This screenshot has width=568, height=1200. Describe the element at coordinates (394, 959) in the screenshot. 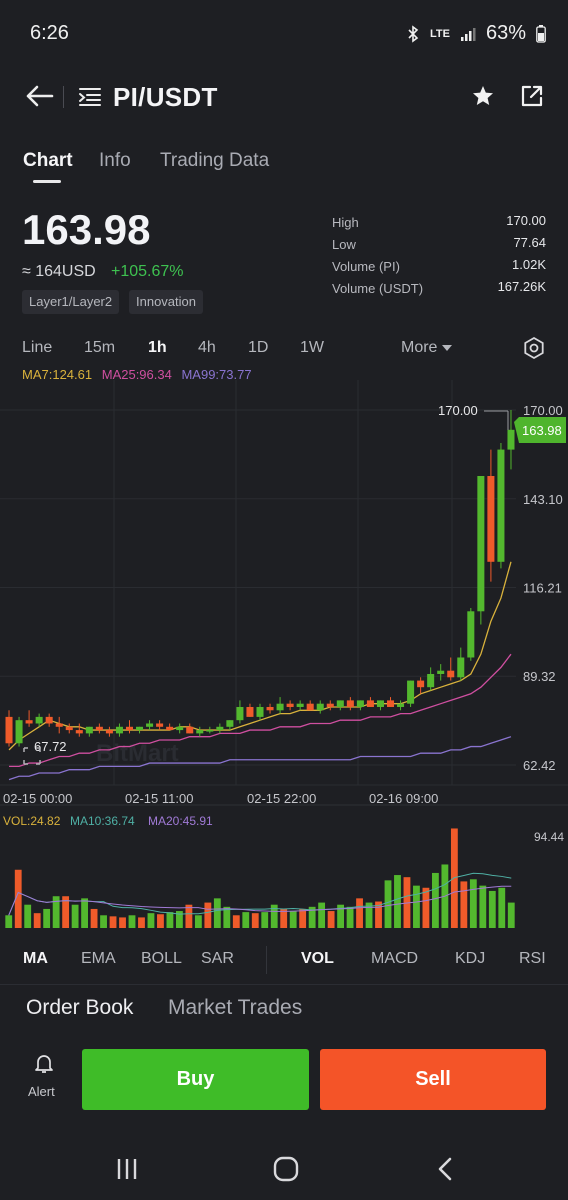

I see `indicator-macd: MACD` at that location.